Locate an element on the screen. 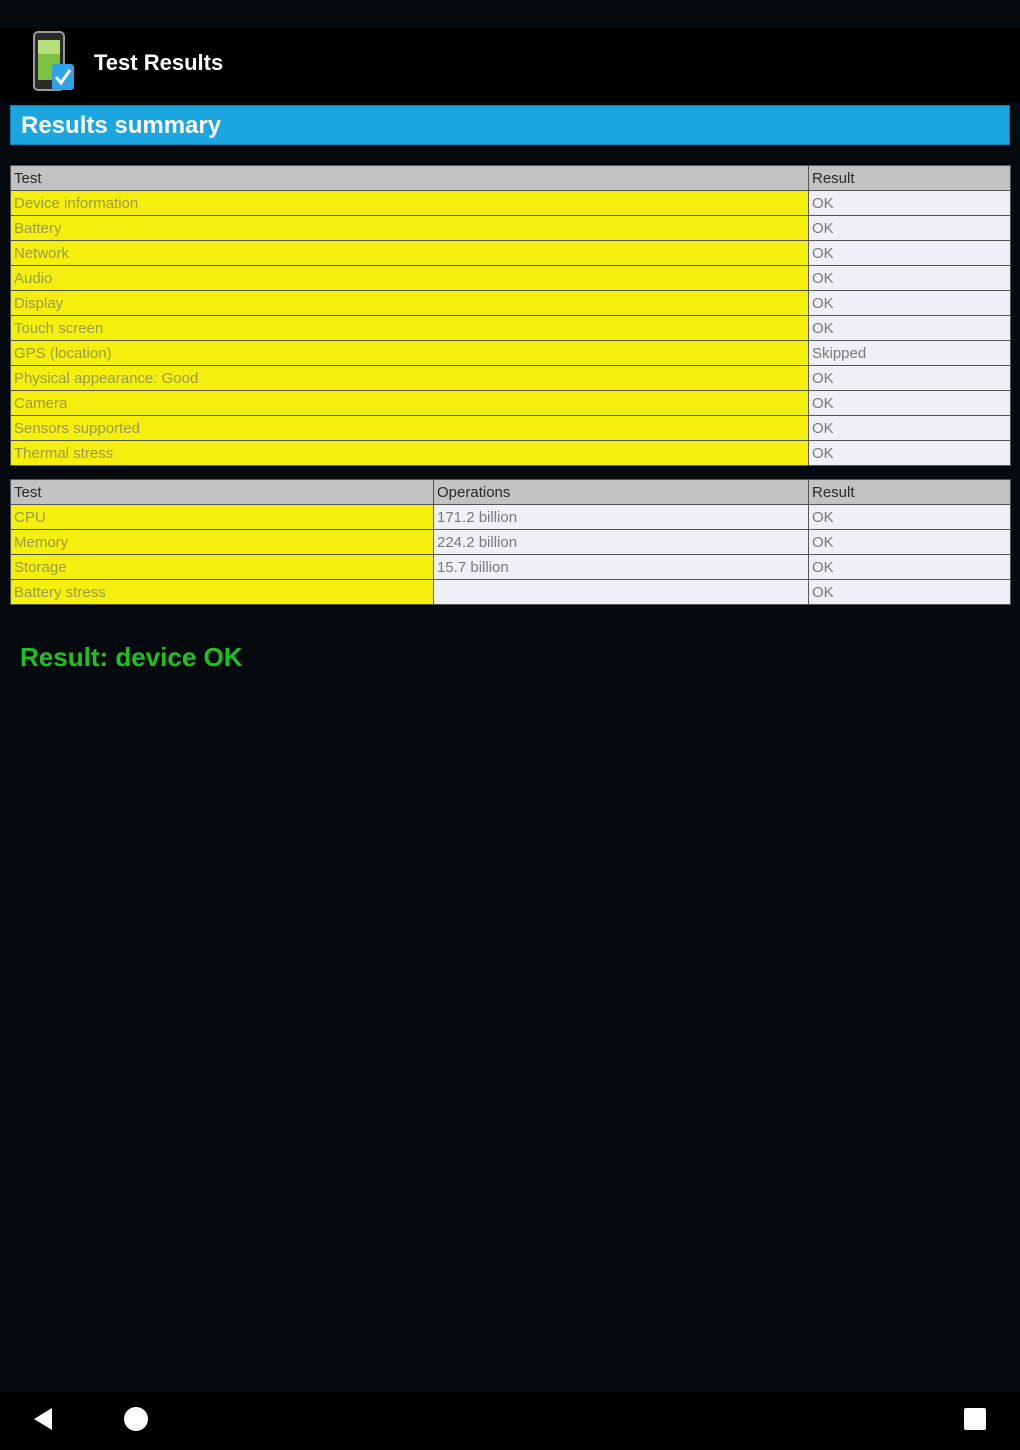  table-row: Network OK is located at coordinates (510, 253).